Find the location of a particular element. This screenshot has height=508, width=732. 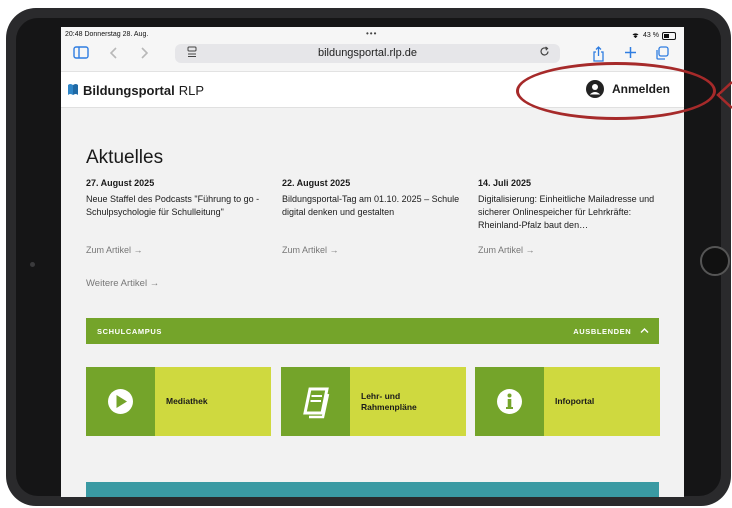

back-icon is located at coordinates (114, 54).